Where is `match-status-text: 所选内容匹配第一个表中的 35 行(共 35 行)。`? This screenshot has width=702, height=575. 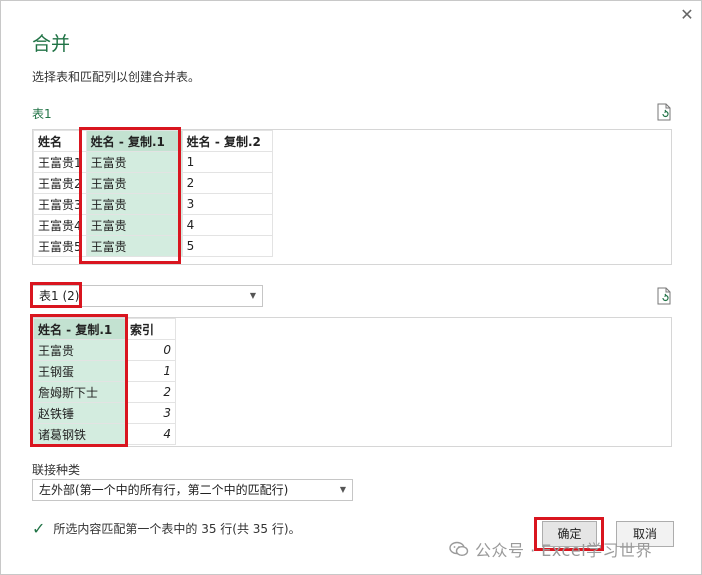
match-status-text: 所选内容匹配第一个表中的 35 行(共 35 行)。 is located at coordinates (177, 529).